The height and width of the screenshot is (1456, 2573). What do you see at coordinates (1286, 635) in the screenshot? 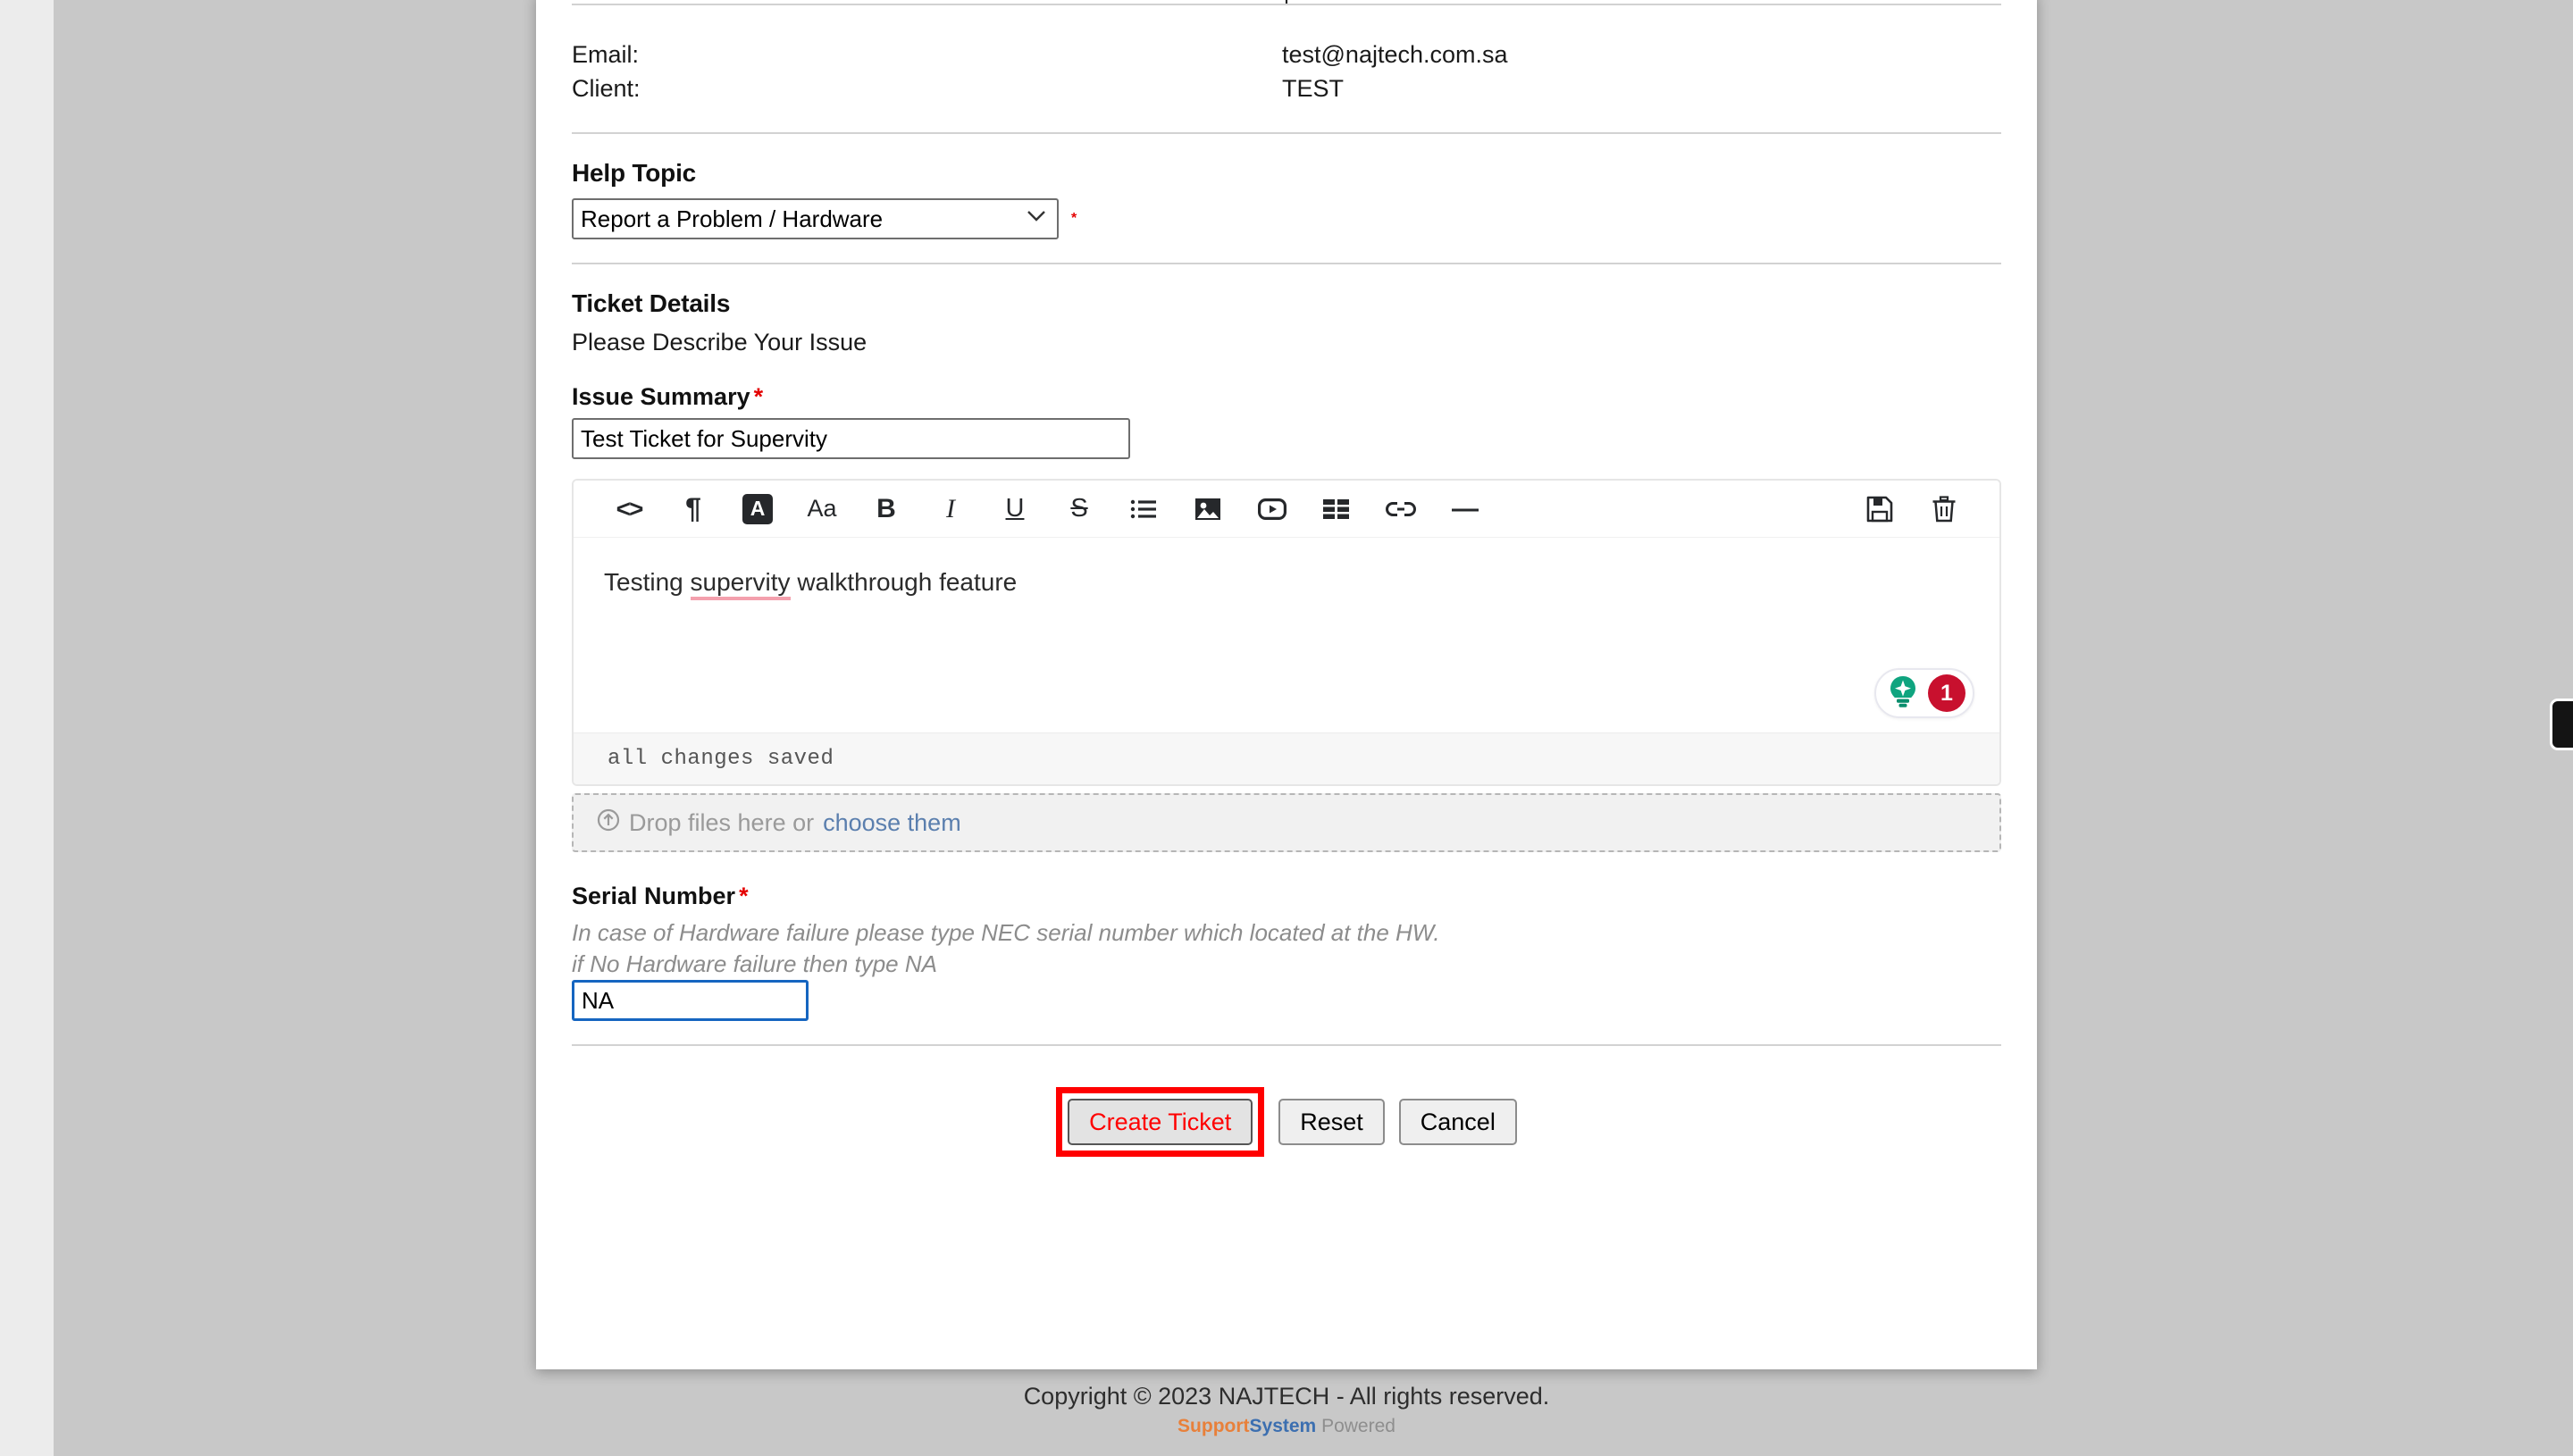
I see `editor-body: Testing supervity walkthrough feature 1` at bounding box center [1286, 635].